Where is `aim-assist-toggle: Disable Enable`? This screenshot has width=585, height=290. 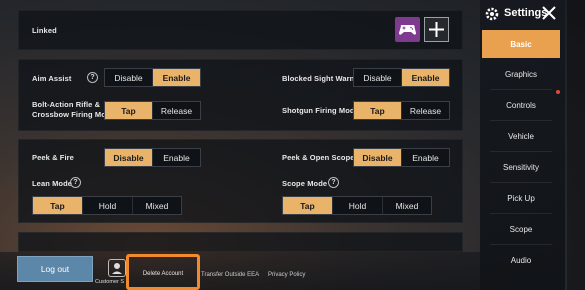 aim-assist-toggle: Disable Enable is located at coordinates (152, 77).